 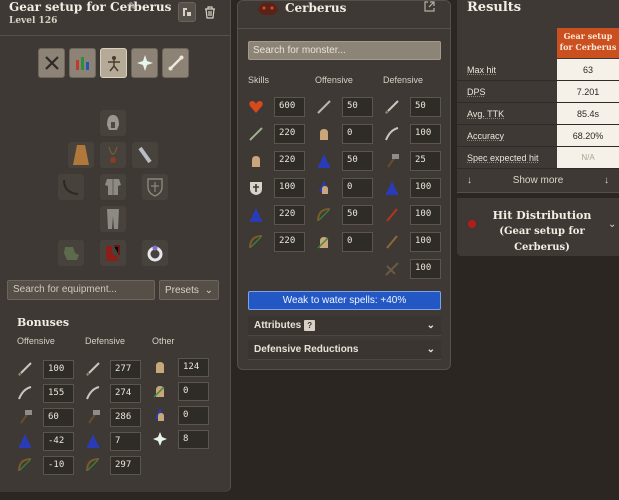 I want to click on defensive-reductions-label: Defensive Reductions, so click(x=306, y=349).